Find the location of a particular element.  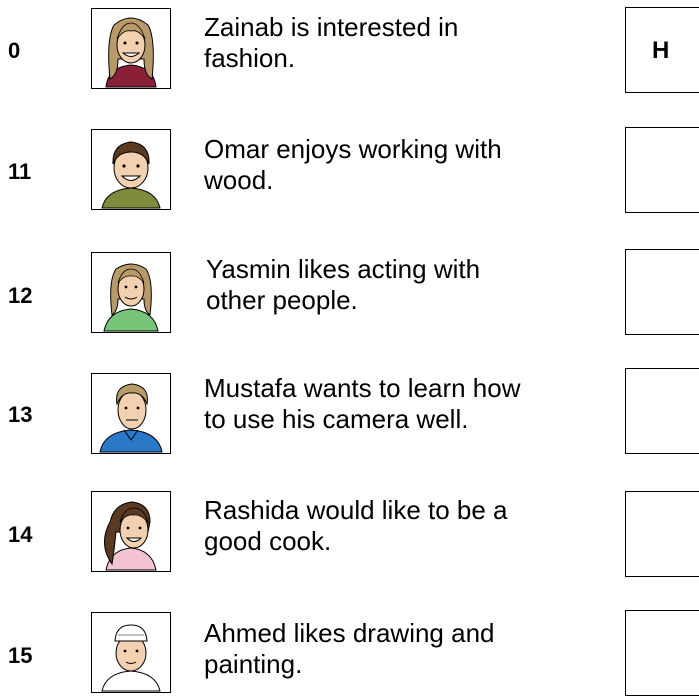

question-number: 12 is located at coordinates (20, 295).